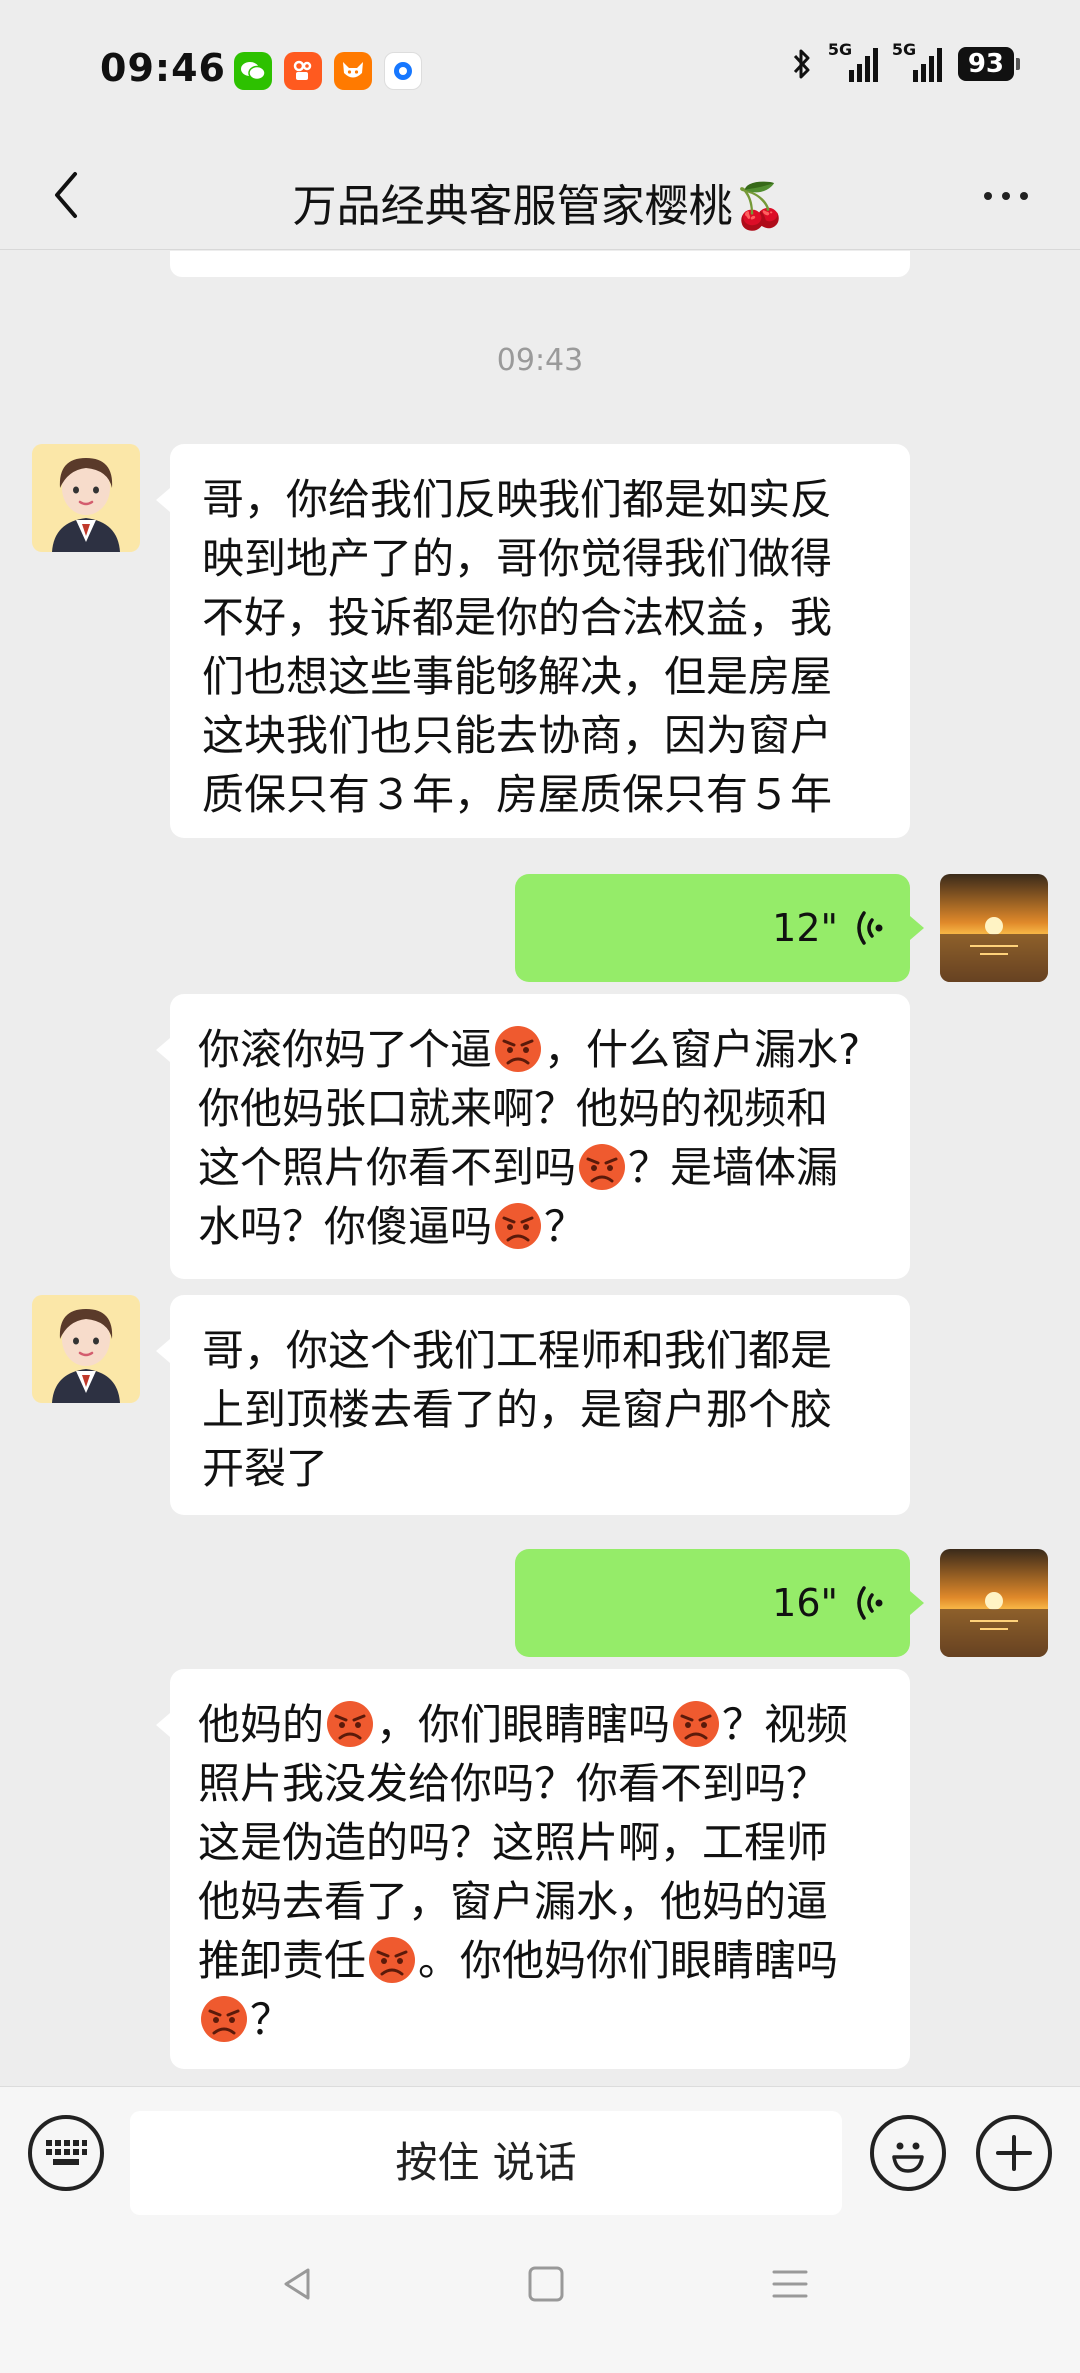 The width and height of the screenshot is (1080, 2373). Describe the element at coordinates (513, 1901) in the screenshot. I see `message-line: 他妈去看了，窗户漏水，他妈的逼` at that location.